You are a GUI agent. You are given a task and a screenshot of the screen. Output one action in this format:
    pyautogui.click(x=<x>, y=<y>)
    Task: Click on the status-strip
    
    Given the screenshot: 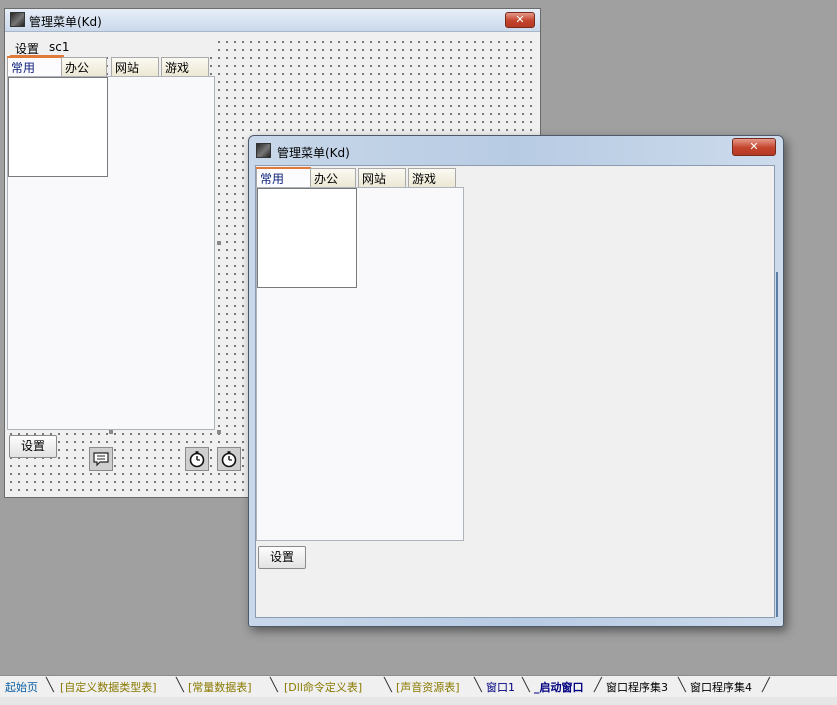 What is the action you would take?
    pyautogui.click(x=418, y=701)
    